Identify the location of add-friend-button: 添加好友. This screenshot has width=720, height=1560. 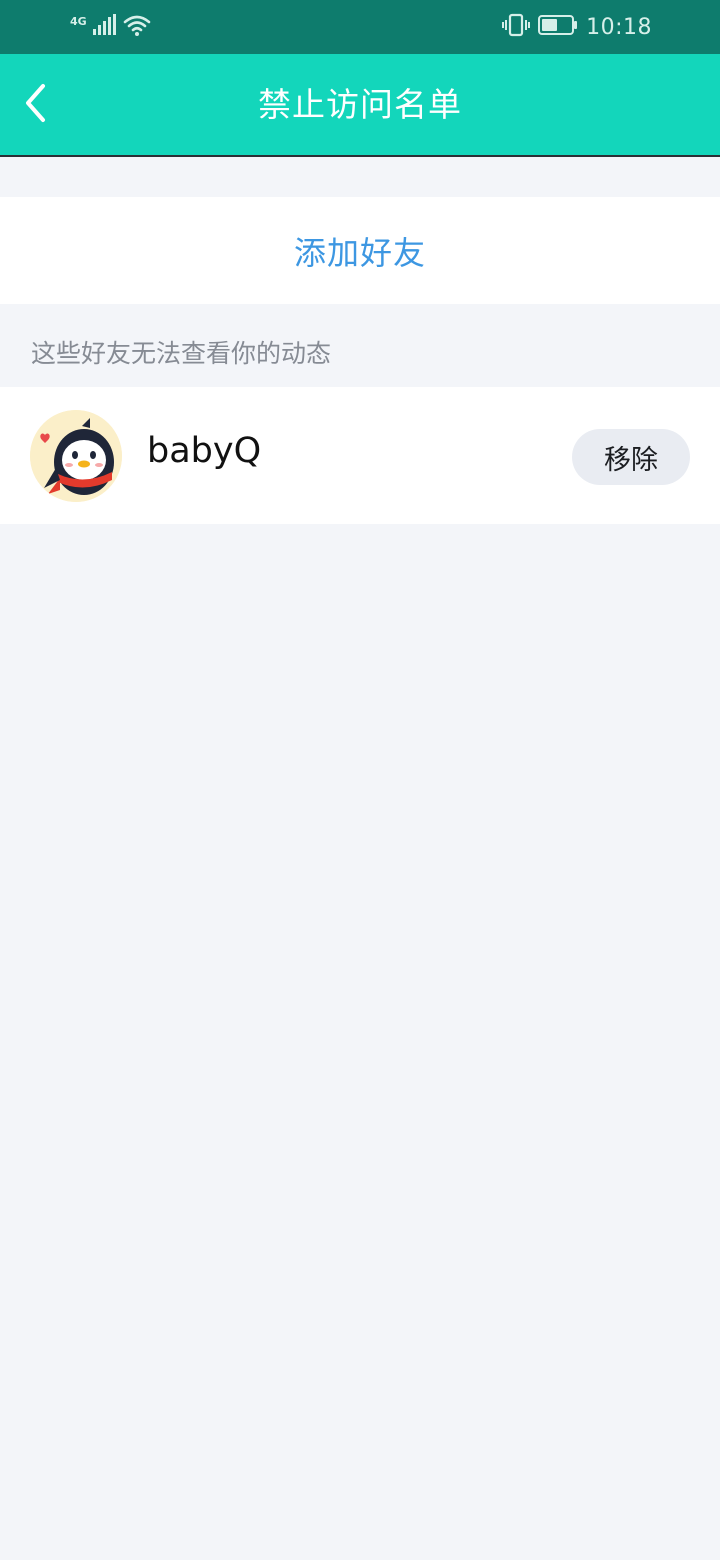
(360, 250).